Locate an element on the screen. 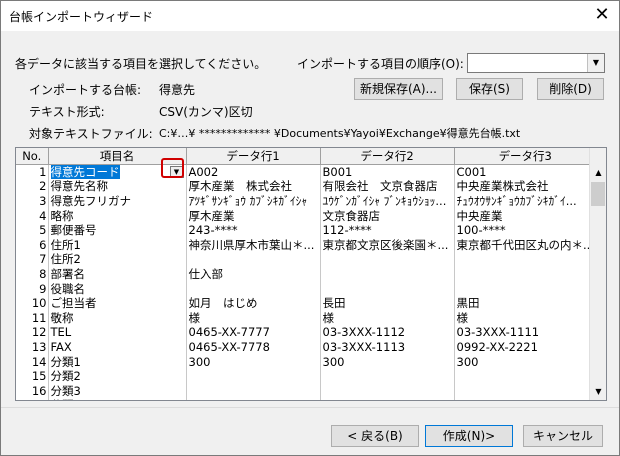 Image resolution: width=620 pixels, height=456 pixels. vertical-scrollbar: ▲ ▼ is located at coordinates (597, 274).